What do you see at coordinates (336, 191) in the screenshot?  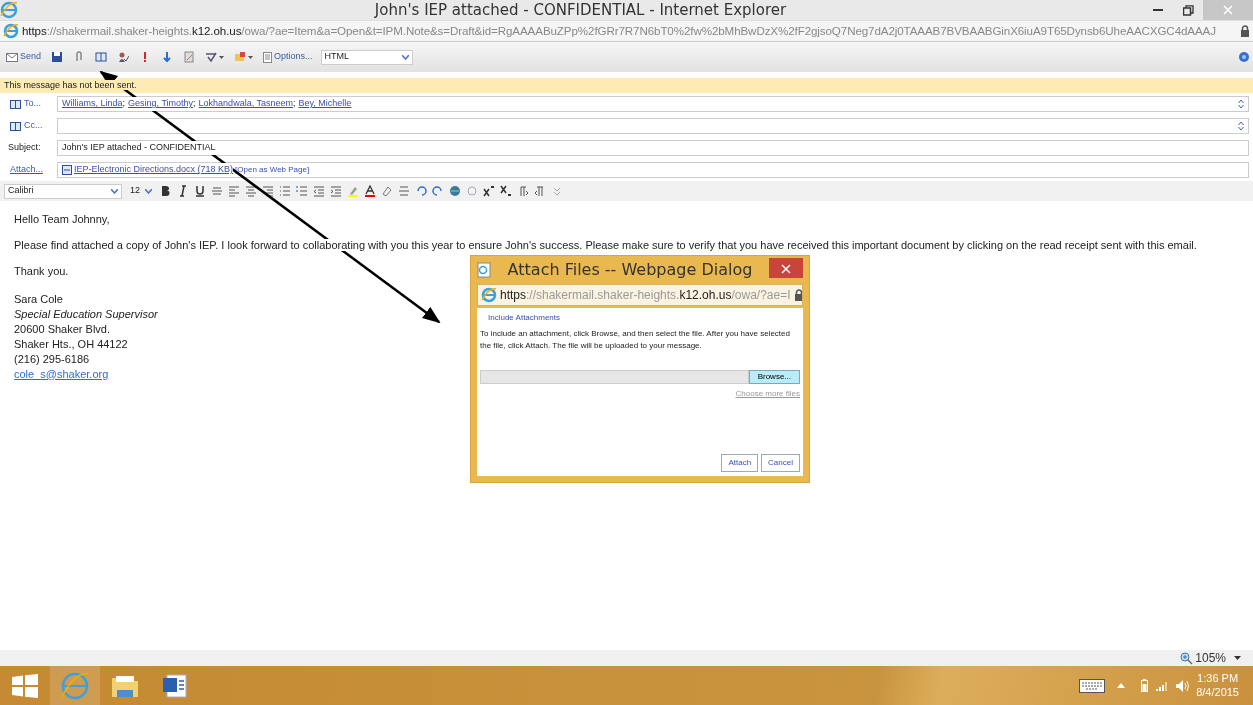 I see `increase-indent-icon` at bounding box center [336, 191].